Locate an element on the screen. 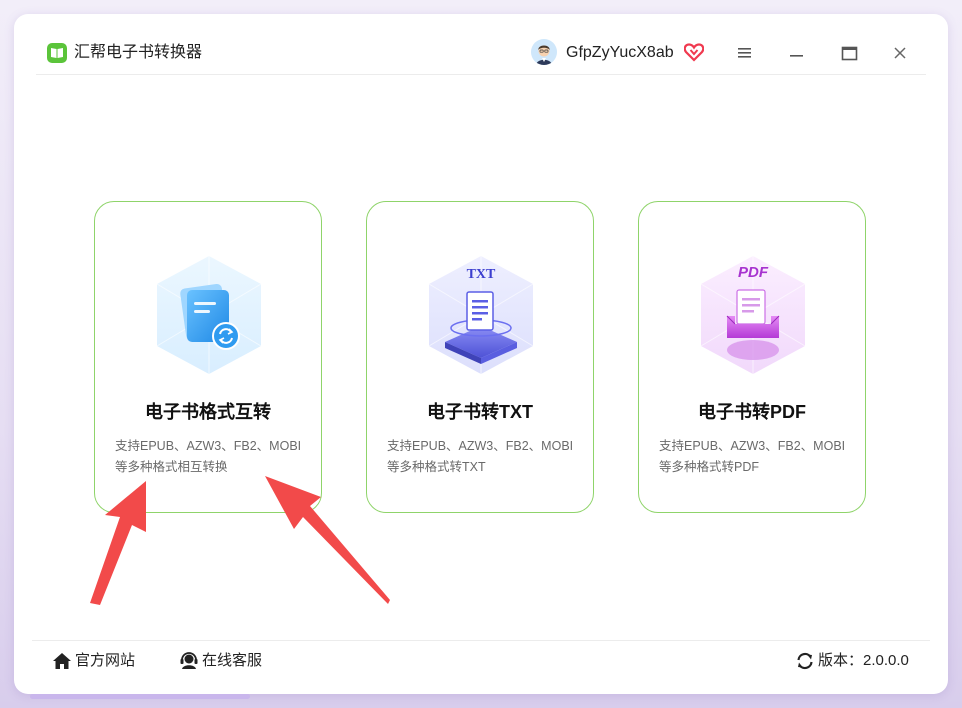 The height and width of the screenshot is (708, 962). footer-divider is located at coordinates (481, 640).